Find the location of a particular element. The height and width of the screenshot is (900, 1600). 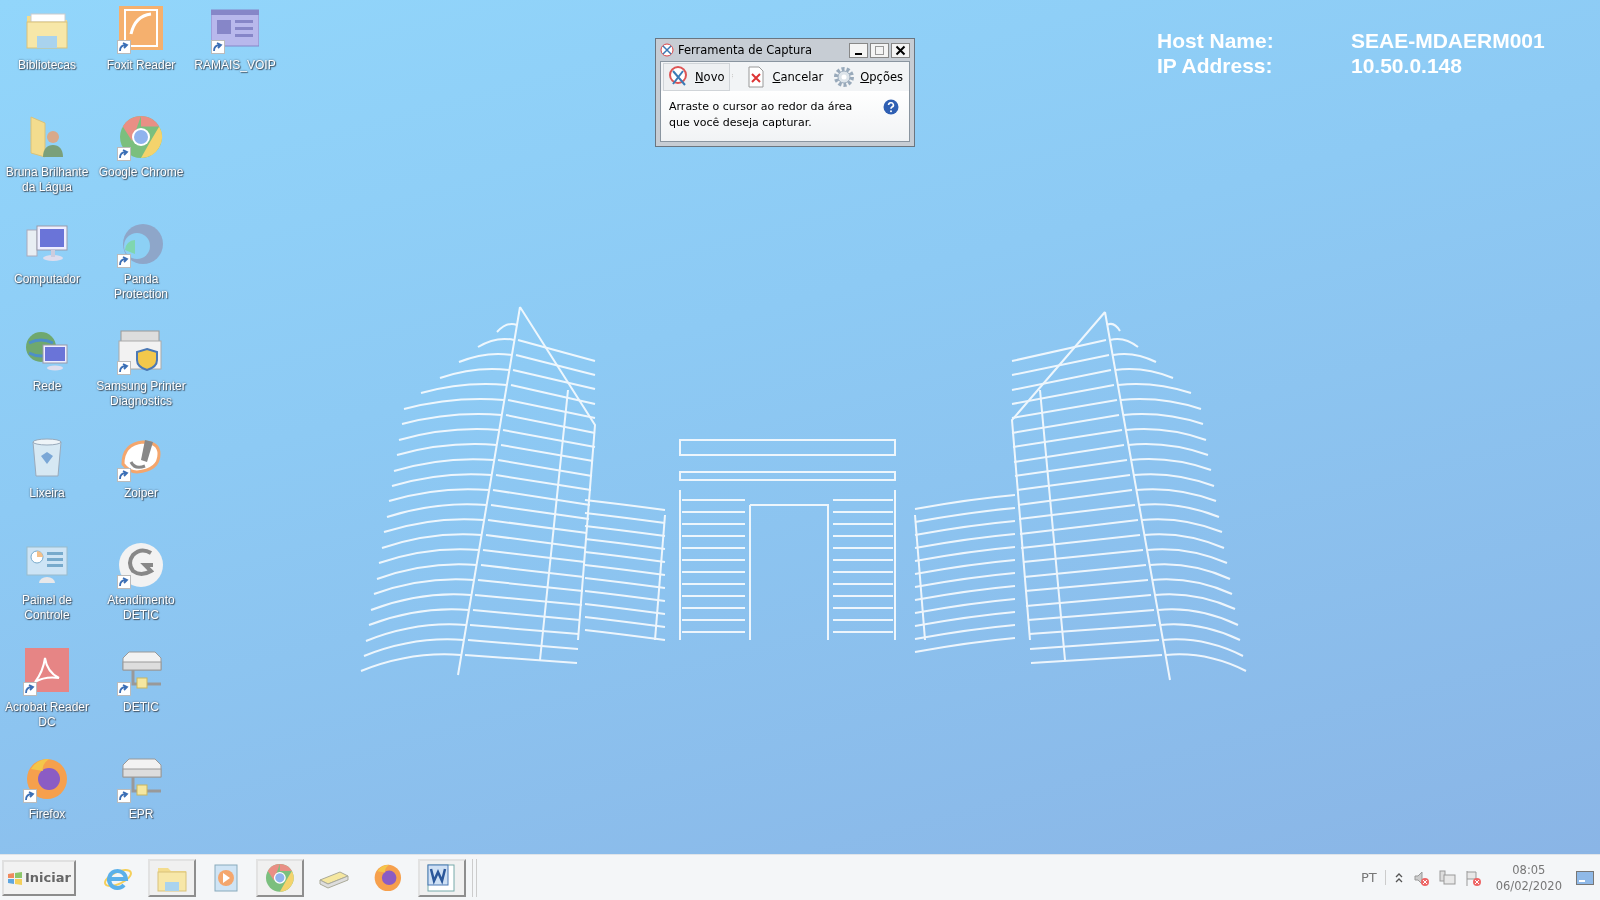

desktop-icon-label: DETIC is located at coordinates (141, 707).